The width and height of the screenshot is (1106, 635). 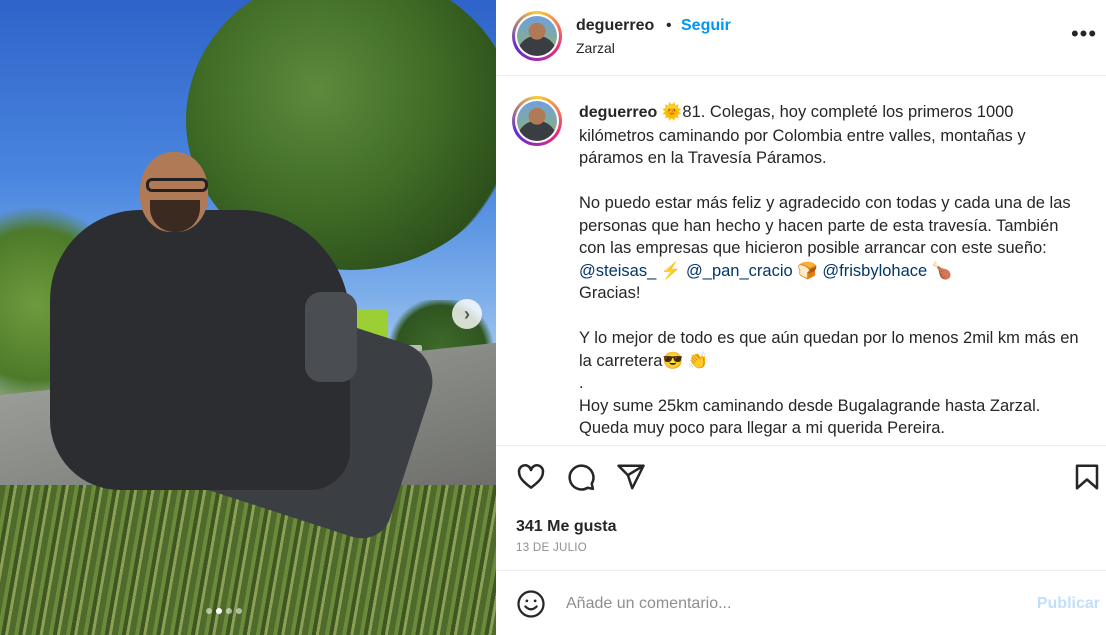 I want to click on post-header: deguerreo • Seguir Zarzal •••, so click(x=801, y=38).